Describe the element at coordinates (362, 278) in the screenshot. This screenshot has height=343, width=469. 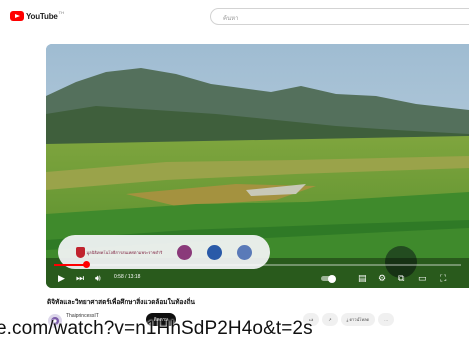
I see `subtitles-icon: ▤` at that location.